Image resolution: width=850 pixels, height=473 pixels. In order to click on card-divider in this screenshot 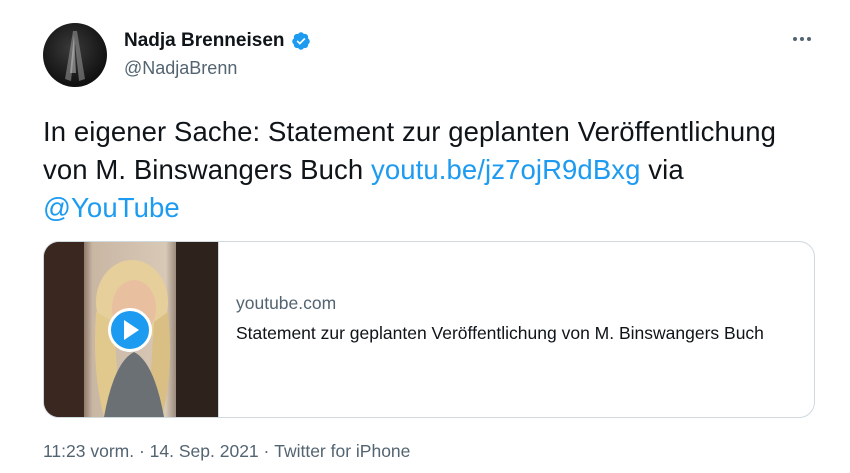, I will do `click(218, 329)`.